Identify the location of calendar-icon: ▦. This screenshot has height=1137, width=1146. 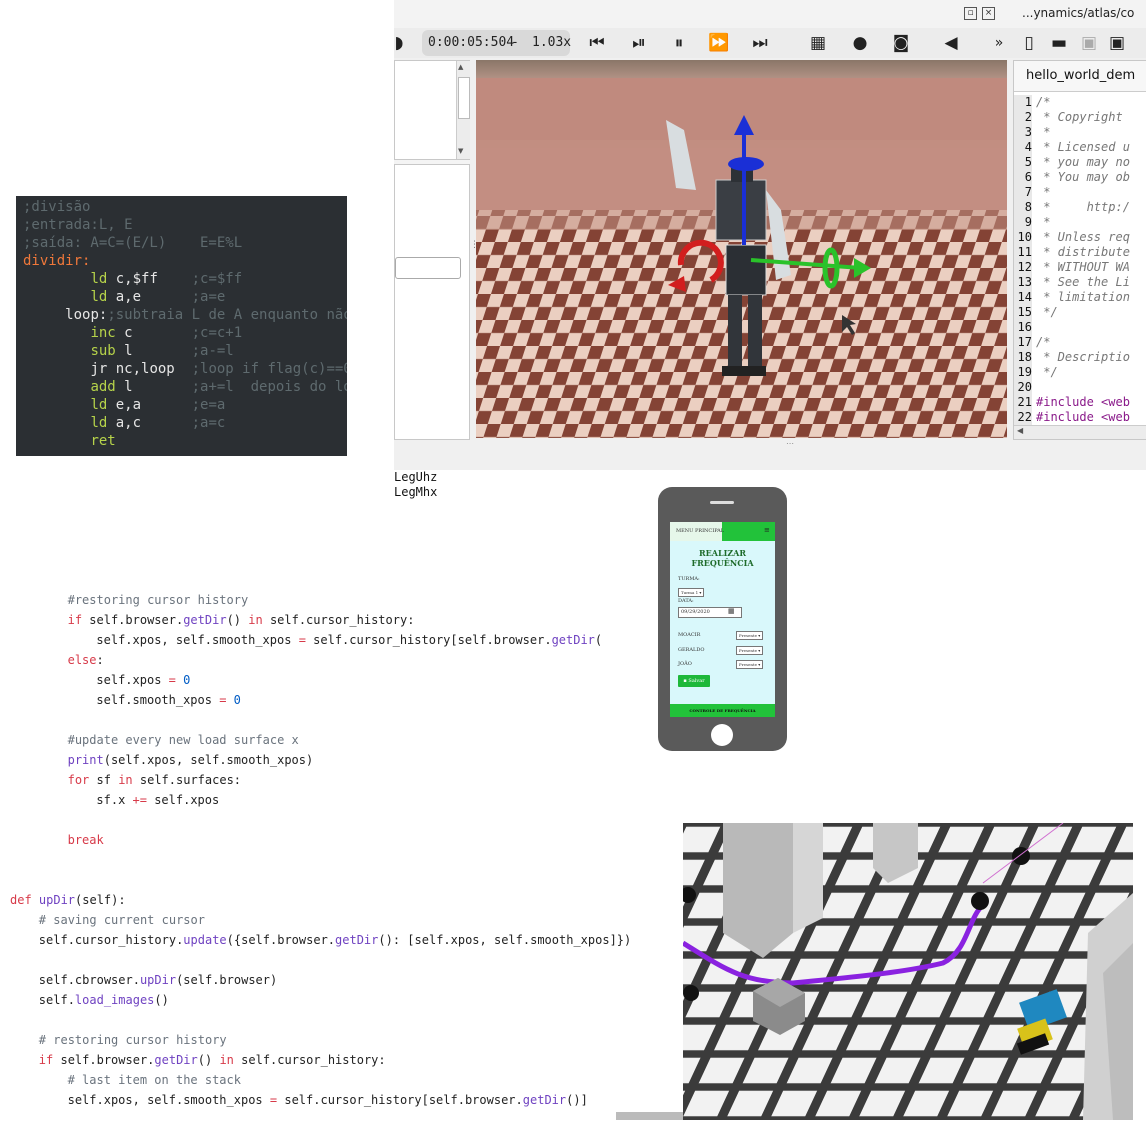
(731, 611).